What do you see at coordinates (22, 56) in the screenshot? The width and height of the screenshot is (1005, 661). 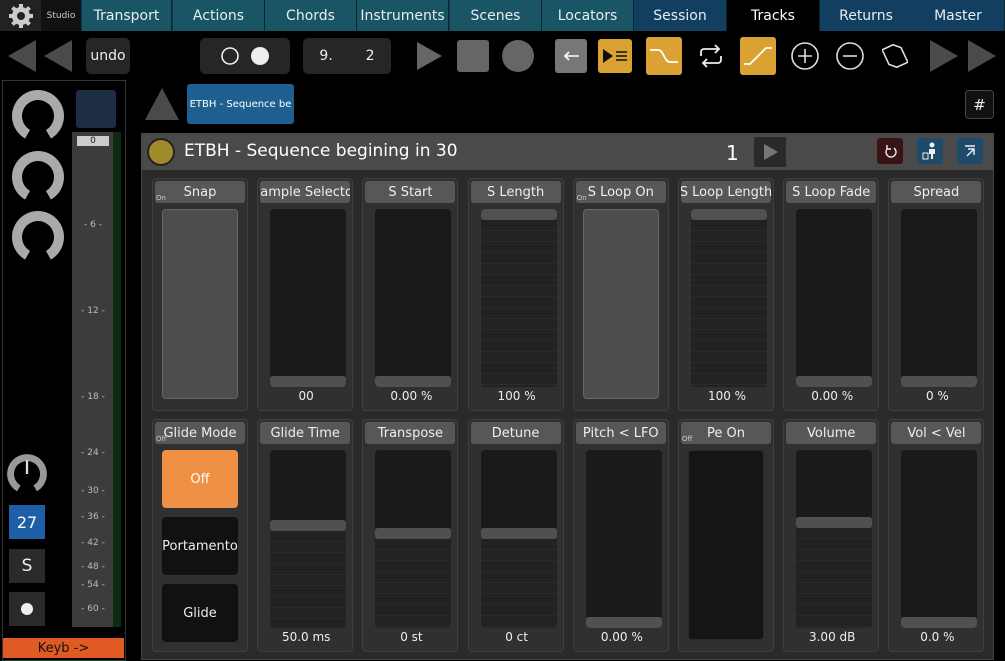 I see `prev-arrow-button` at bounding box center [22, 56].